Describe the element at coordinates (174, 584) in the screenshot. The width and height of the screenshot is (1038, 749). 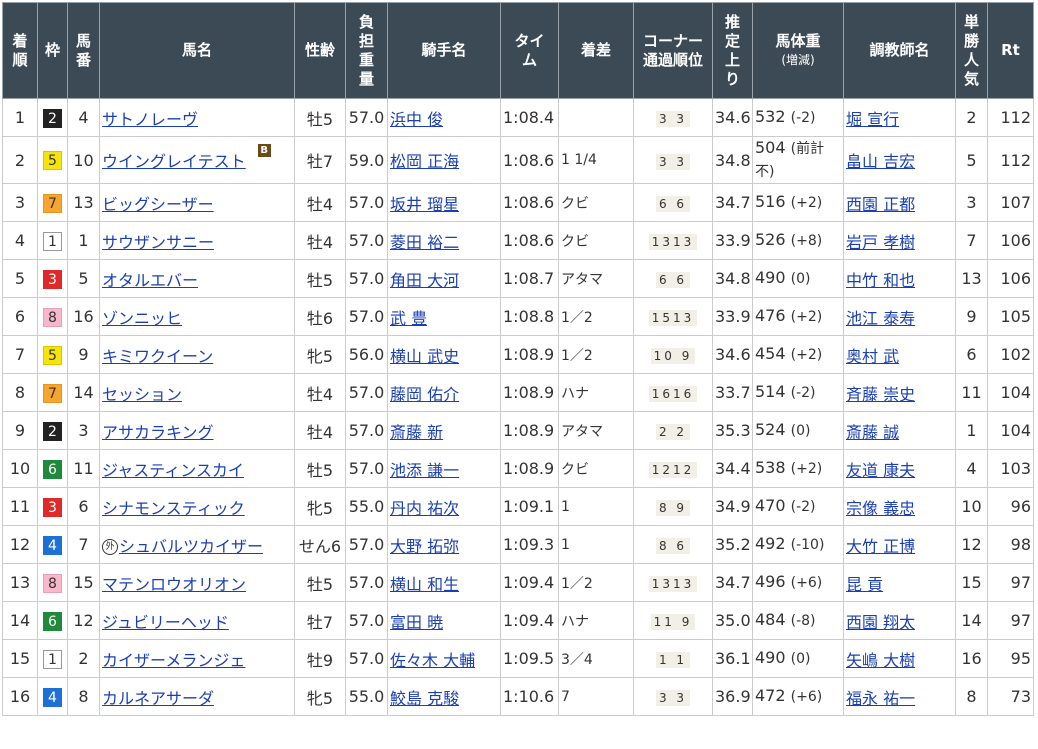
I see `horse-name-link: マテンロウオリオン` at that location.